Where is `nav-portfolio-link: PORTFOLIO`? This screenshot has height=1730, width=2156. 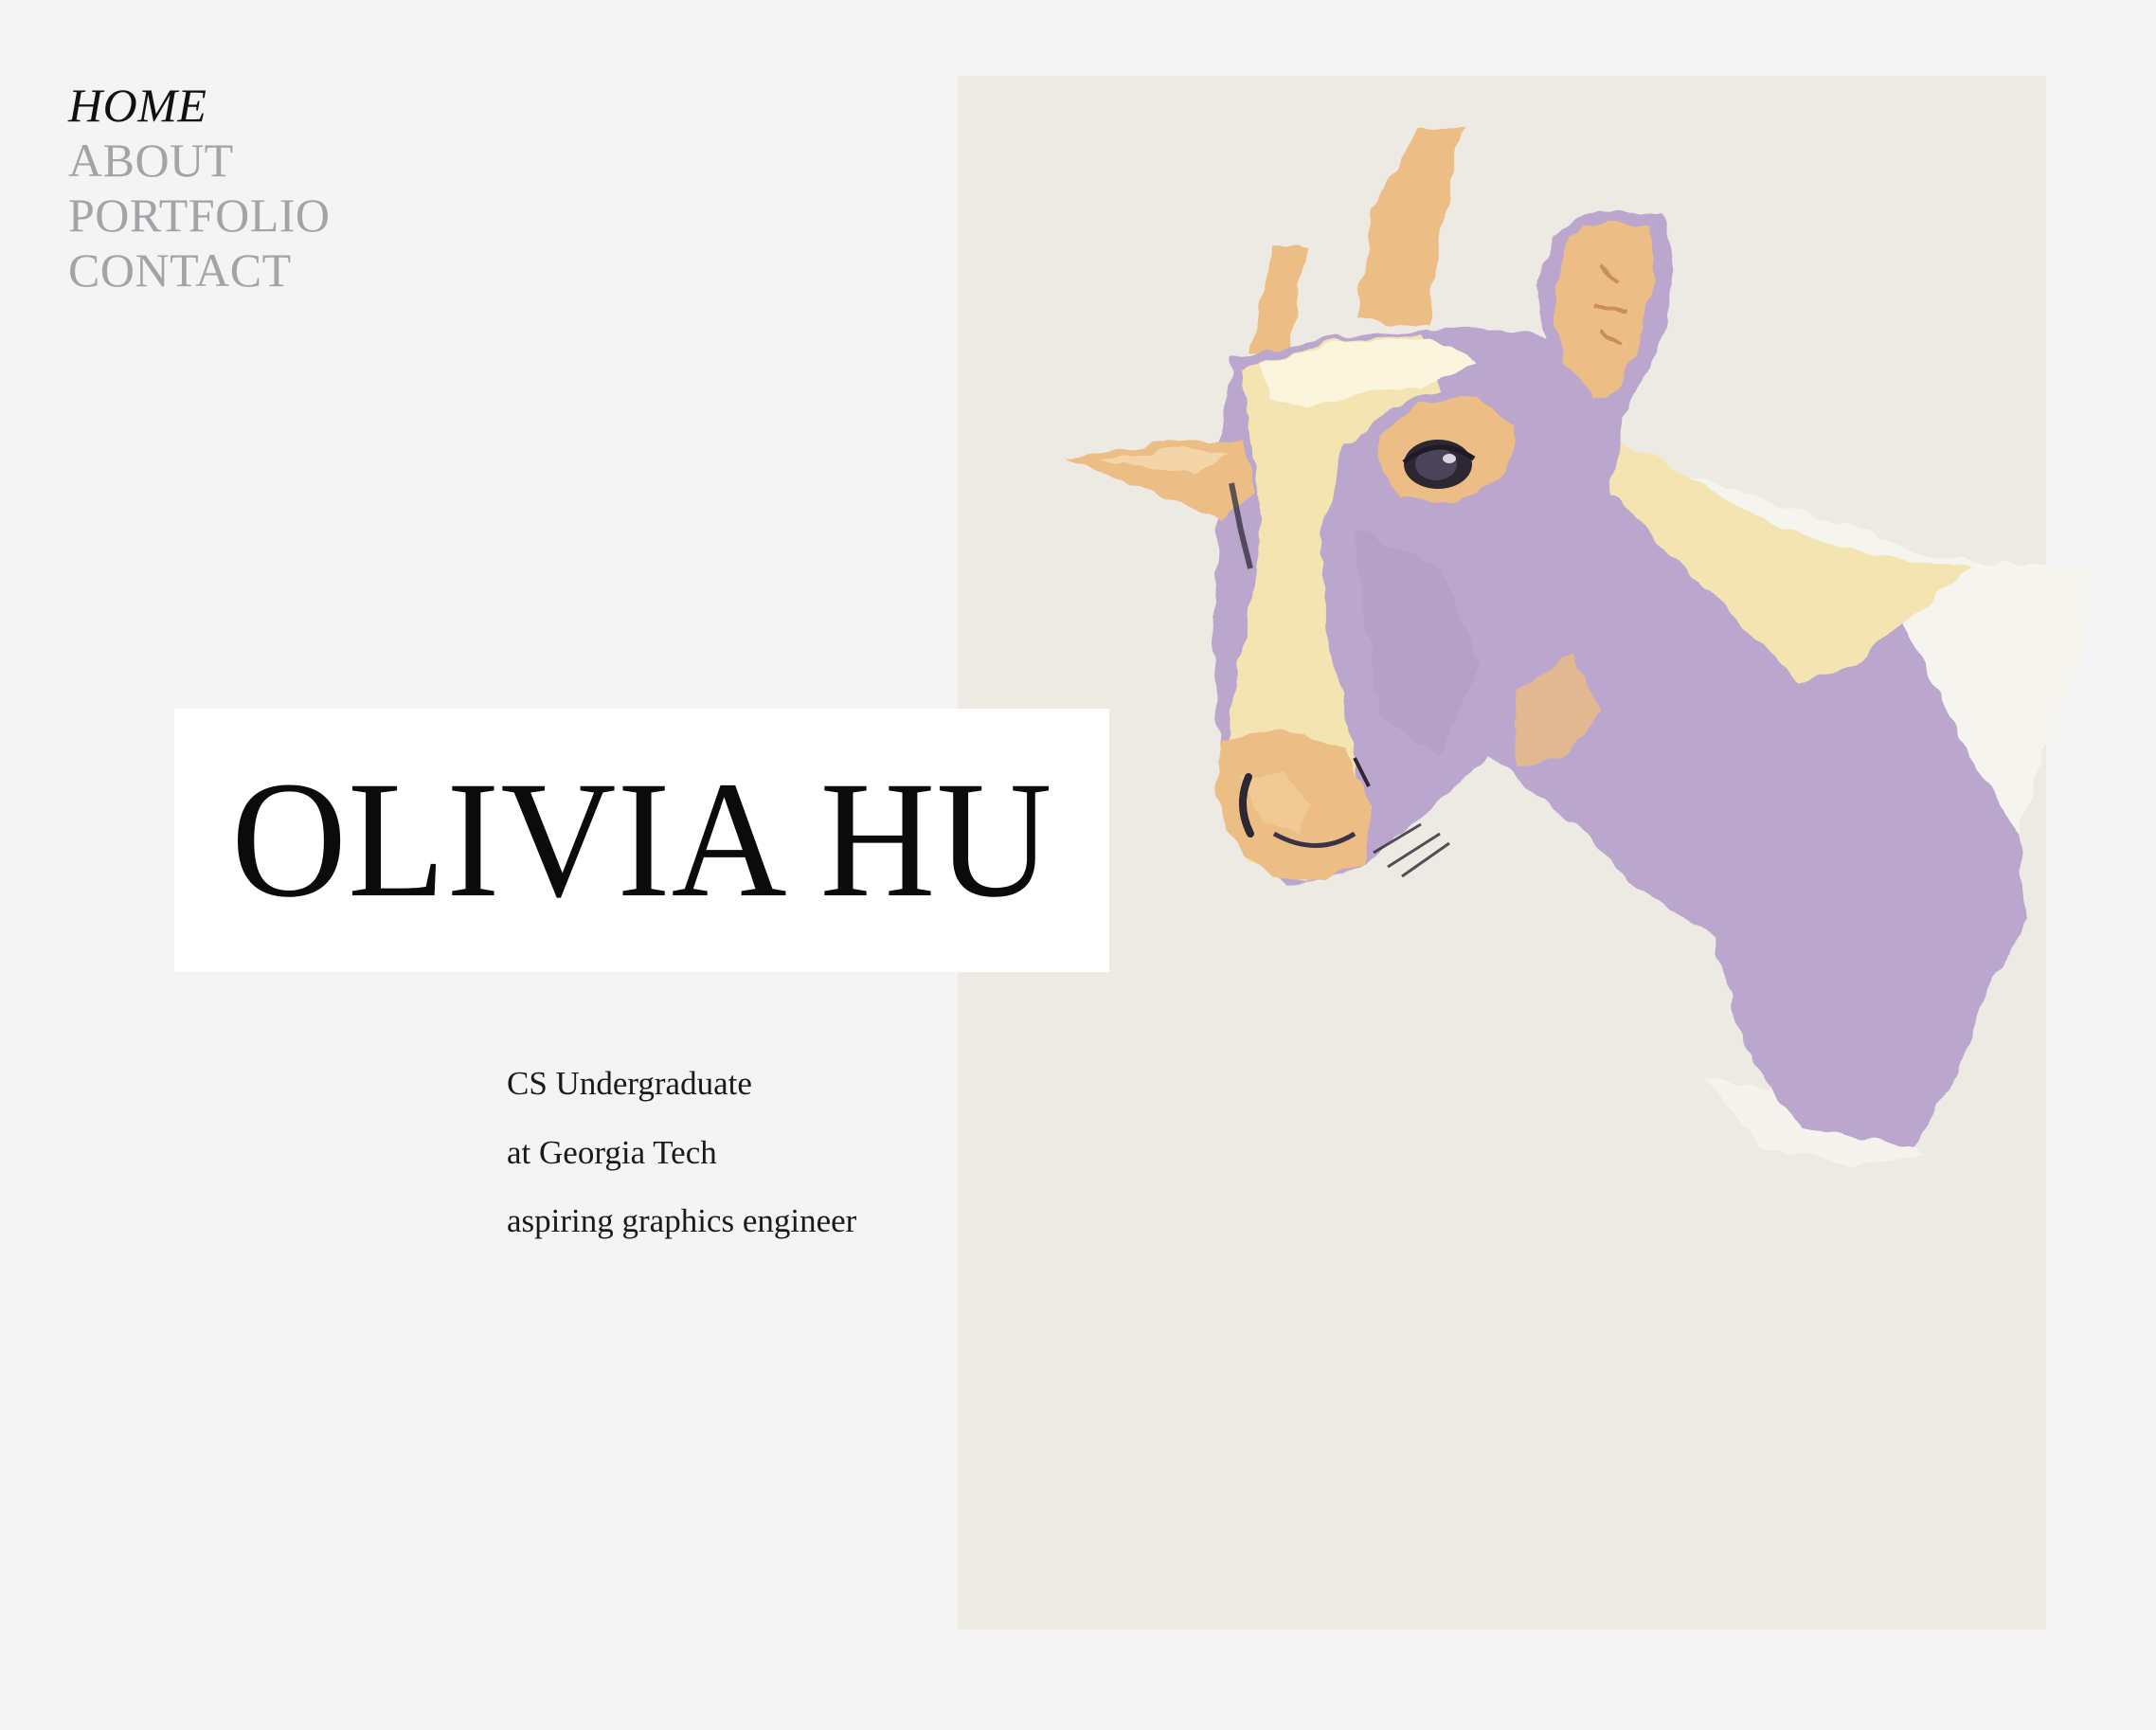 nav-portfolio-link: PORTFOLIO is located at coordinates (200, 215).